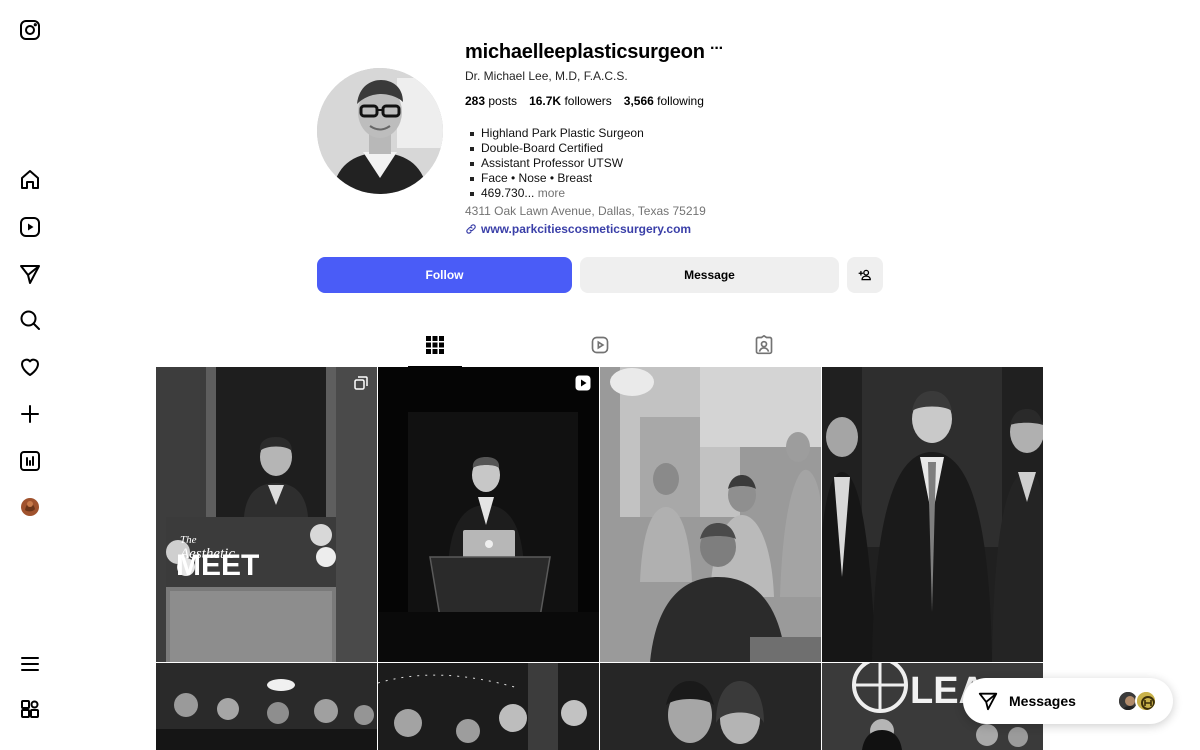  I want to click on bio-line: Assistant Professor UTSW, so click(556, 163).